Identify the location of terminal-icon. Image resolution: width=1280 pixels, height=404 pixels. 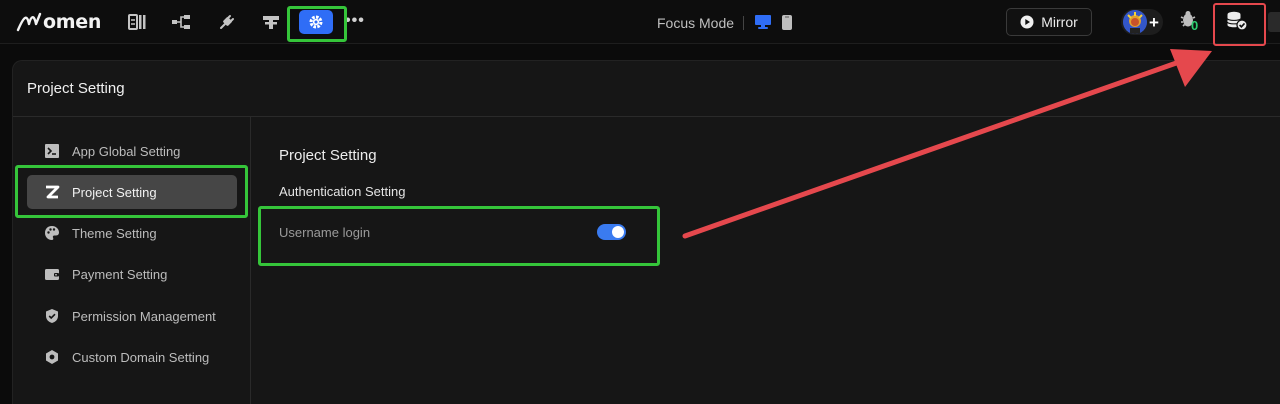
(52, 151).